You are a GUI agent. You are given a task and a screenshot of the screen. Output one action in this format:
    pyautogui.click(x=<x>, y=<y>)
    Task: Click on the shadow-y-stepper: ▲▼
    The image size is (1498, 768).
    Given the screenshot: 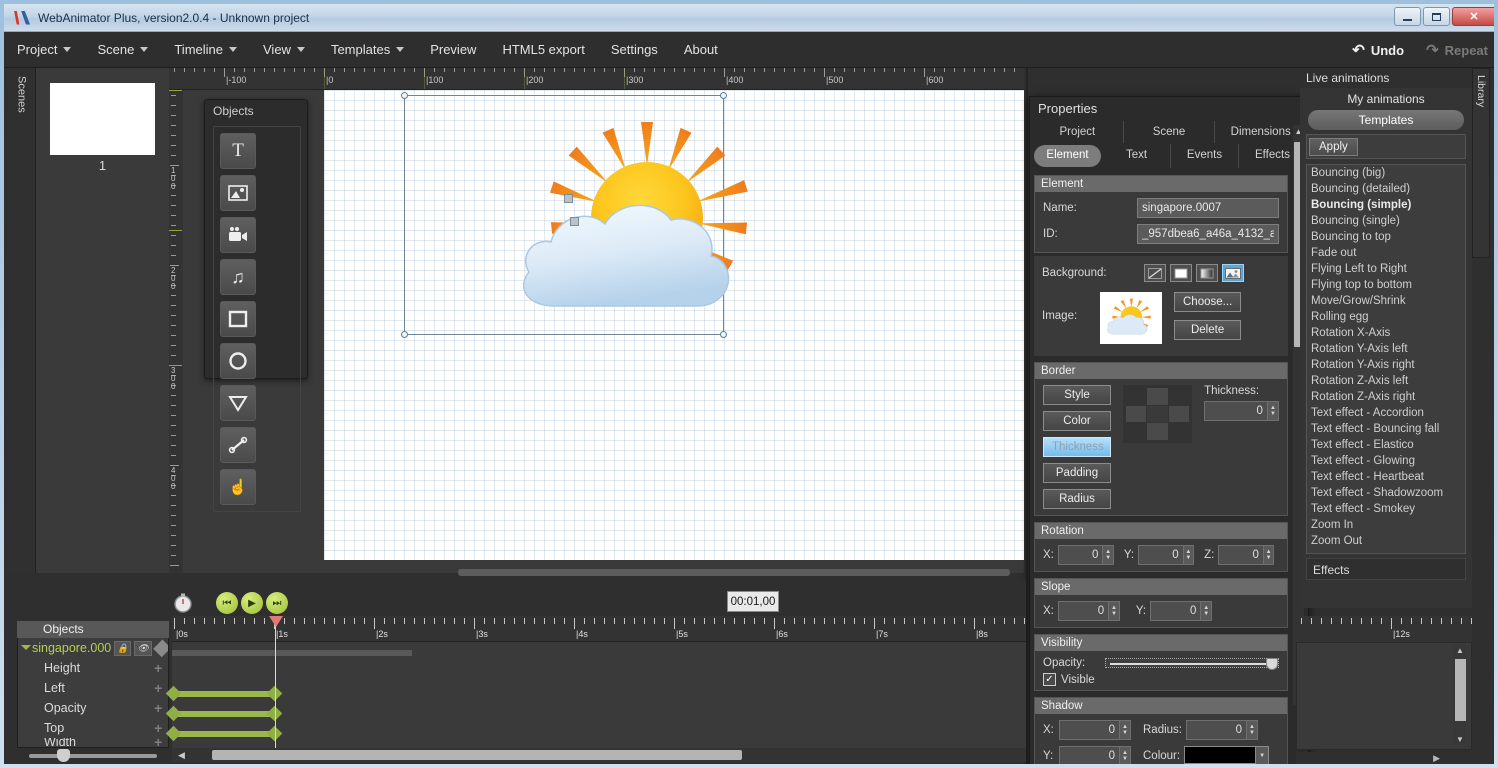 What is the action you would take?
    pyautogui.click(x=1095, y=755)
    